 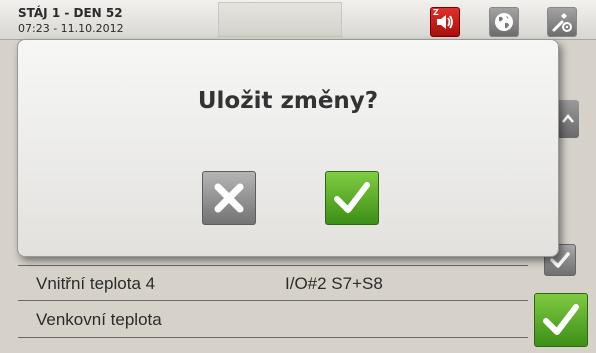 What do you see at coordinates (280, 19) in the screenshot?
I see `header-center-panel` at bounding box center [280, 19].